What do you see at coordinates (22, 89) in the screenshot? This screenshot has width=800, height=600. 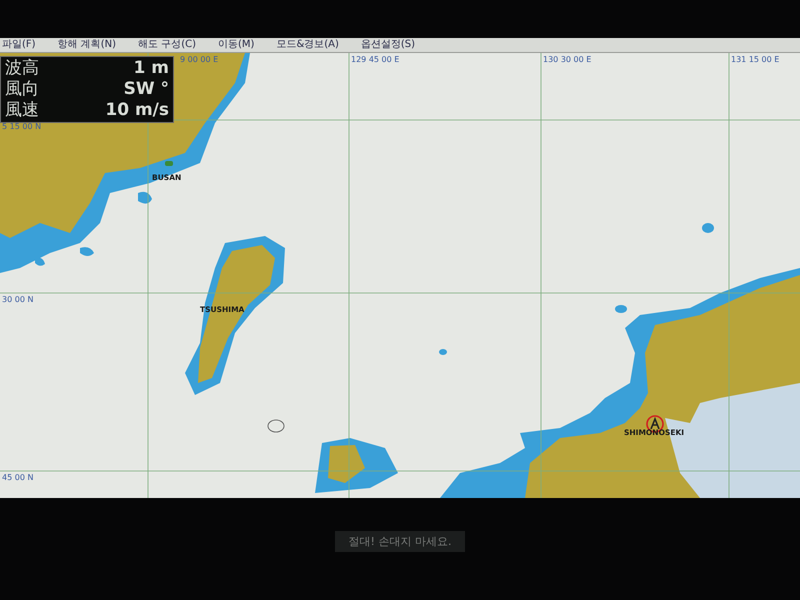 I see `weather-label: 風向` at bounding box center [22, 89].